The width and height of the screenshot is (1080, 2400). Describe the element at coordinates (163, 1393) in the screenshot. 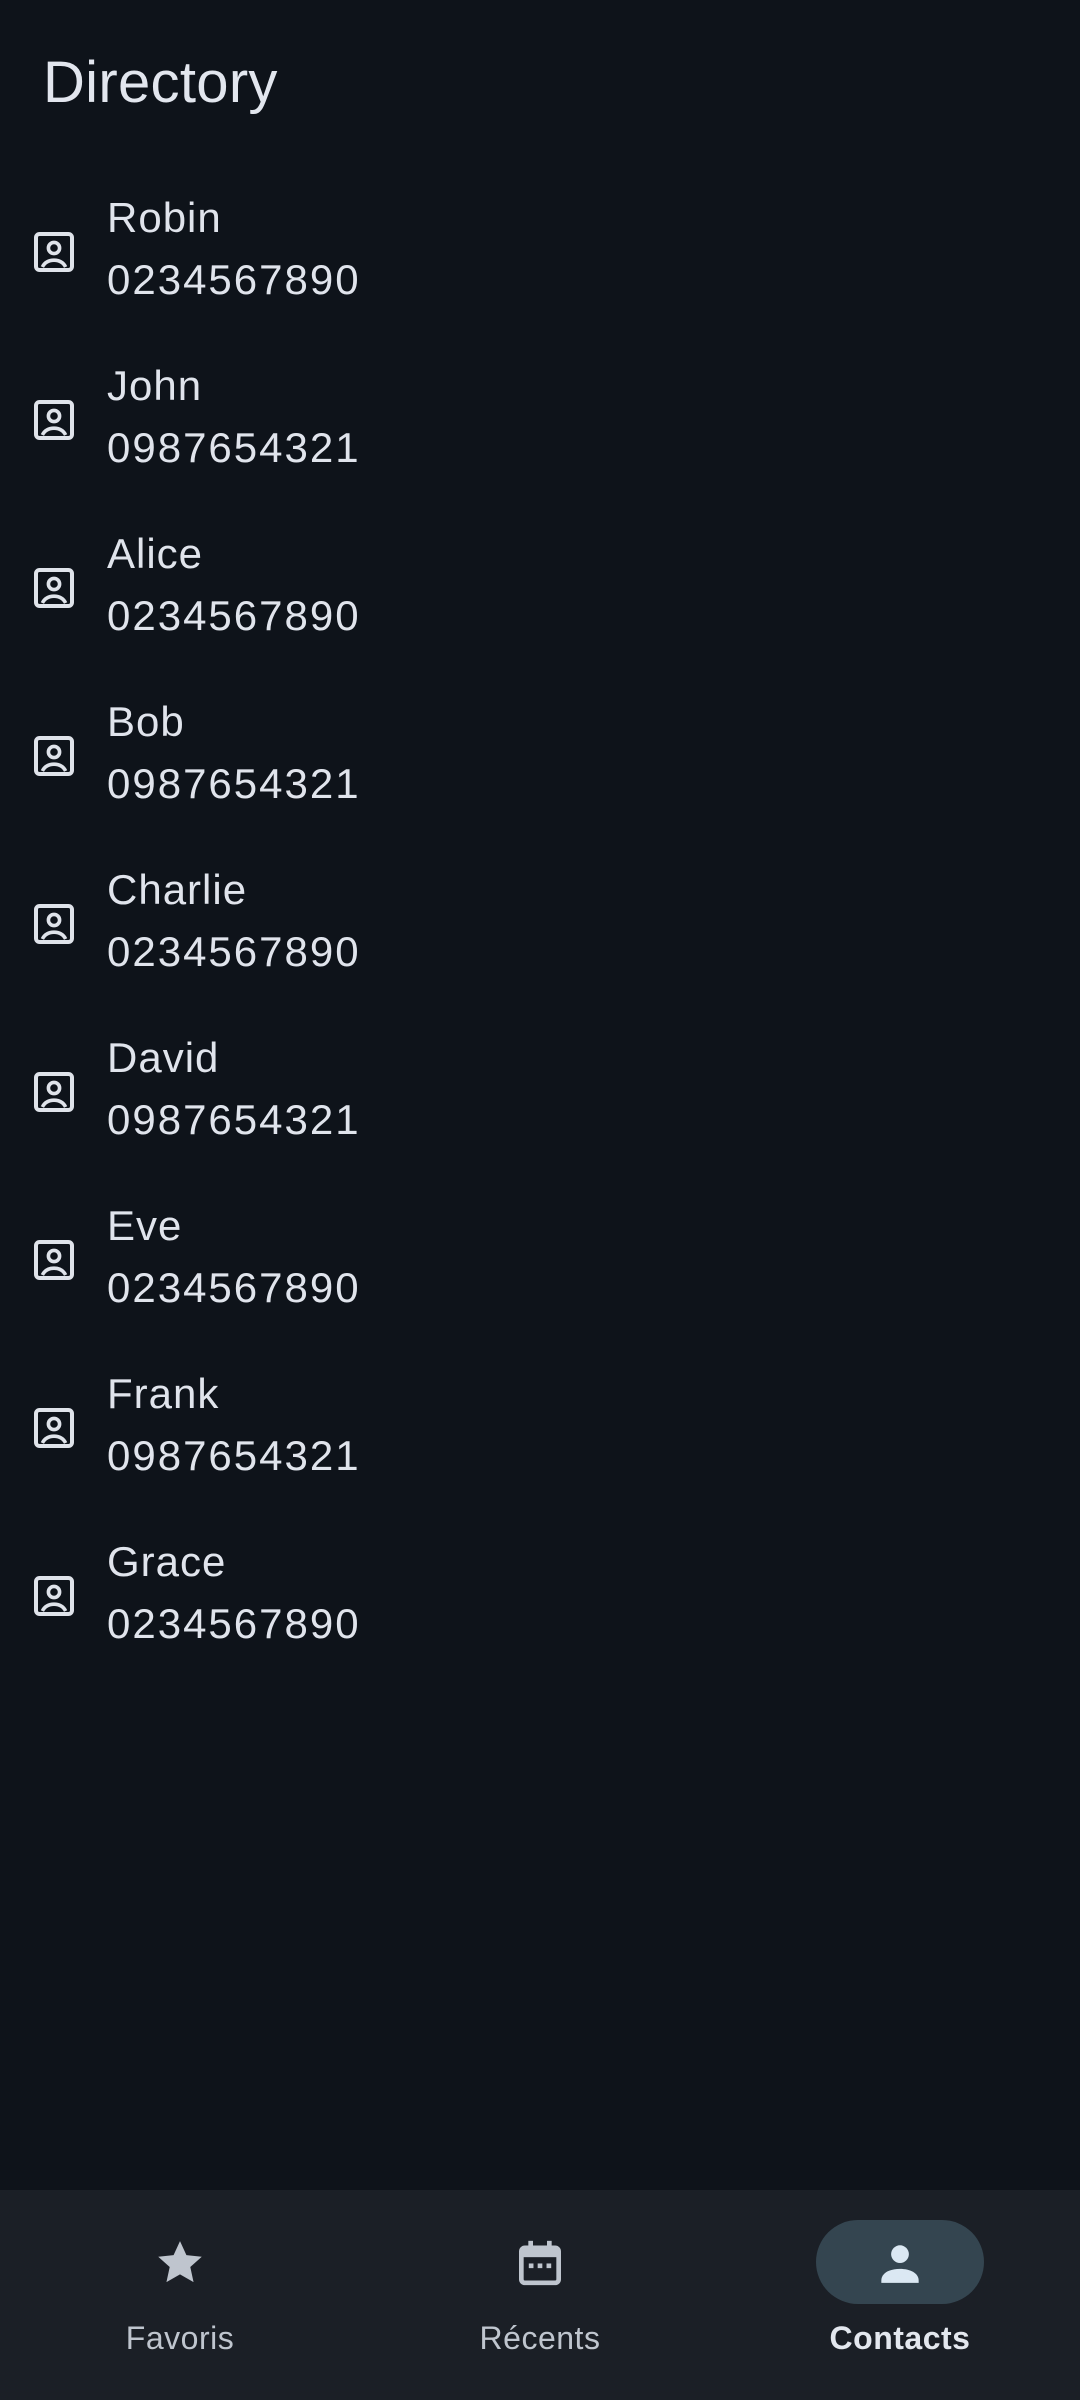

I see `contact-name: Frank` at that location.